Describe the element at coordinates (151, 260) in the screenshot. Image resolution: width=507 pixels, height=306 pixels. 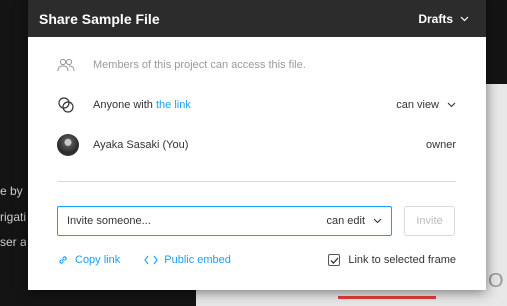
I see `code-icon` at that location.